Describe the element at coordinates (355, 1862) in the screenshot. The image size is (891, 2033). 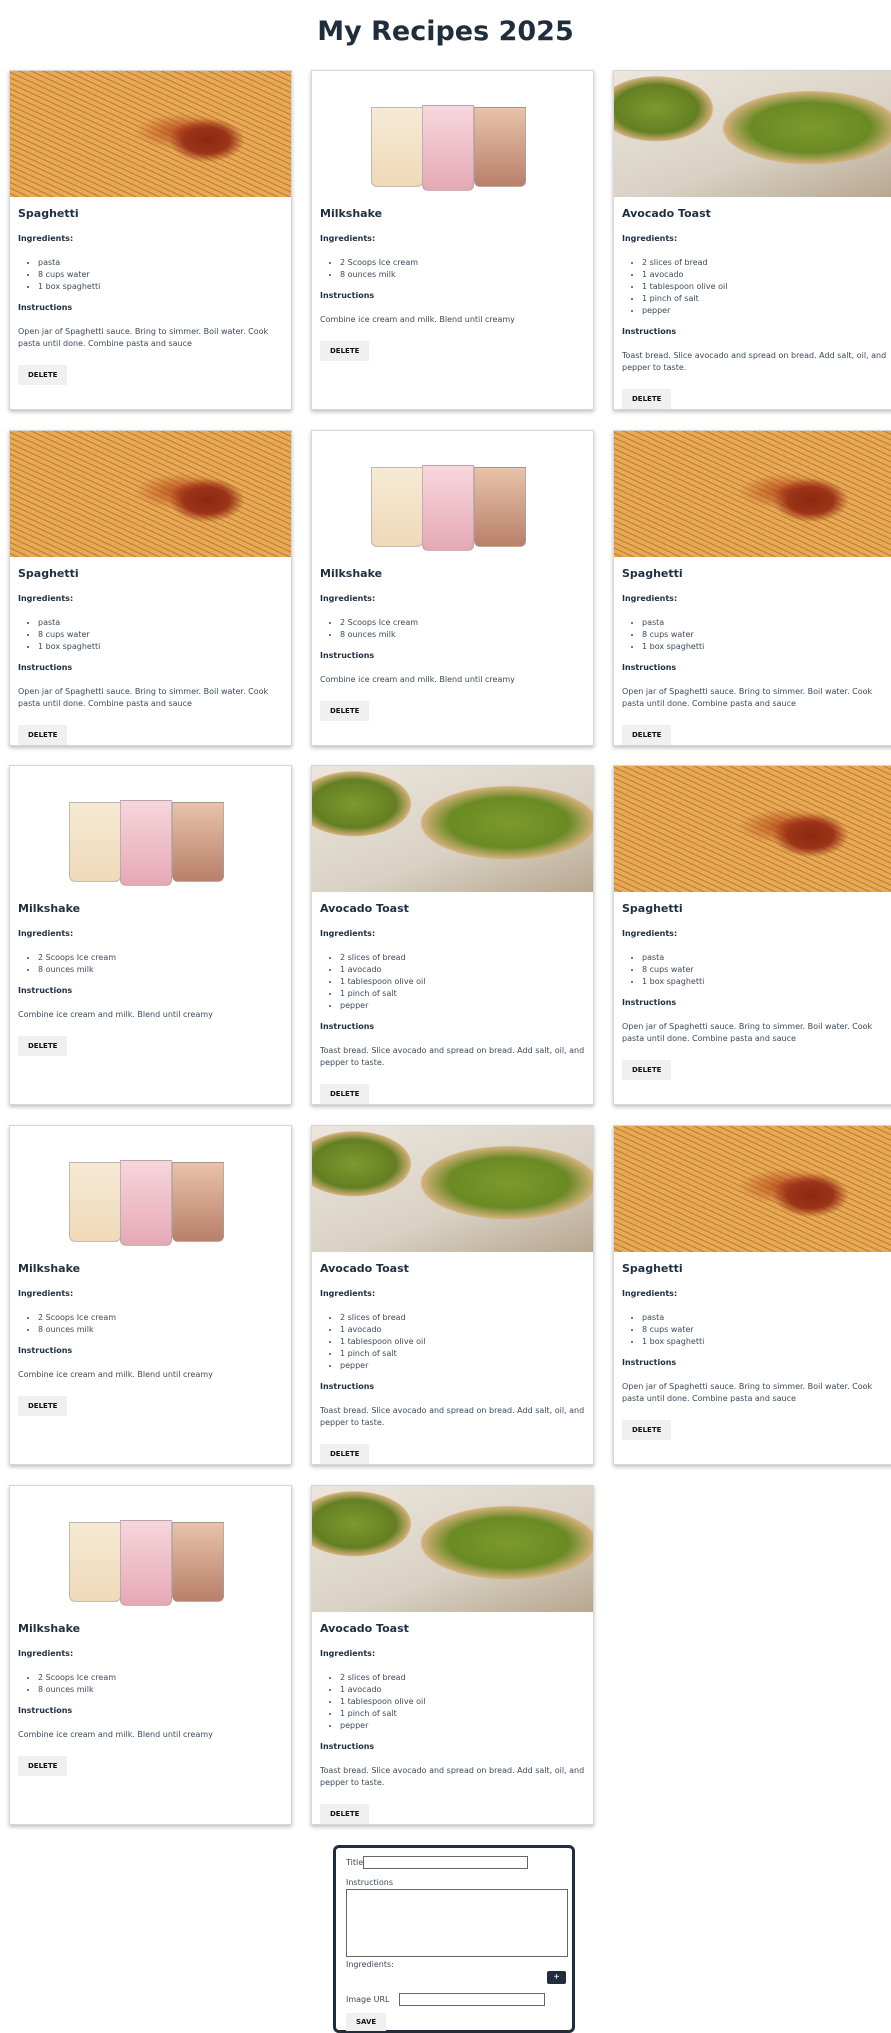
I see `title-label: Title` at that location.